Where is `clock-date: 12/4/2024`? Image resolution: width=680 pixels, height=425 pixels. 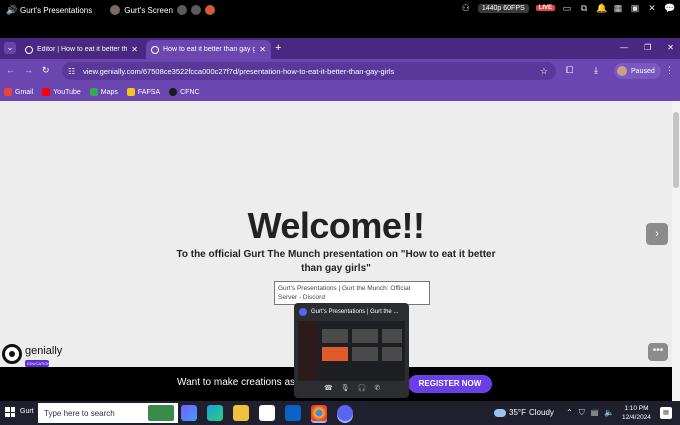 clock-date: 12/4/2024 is located at coordinates (636, 417).